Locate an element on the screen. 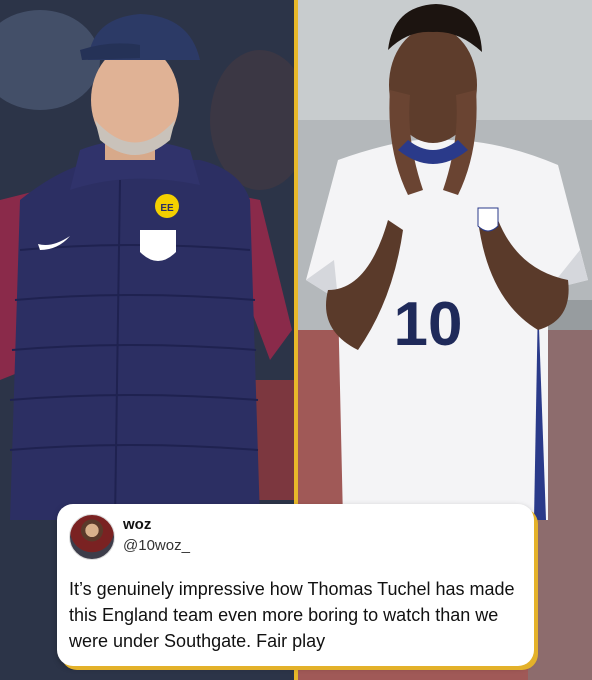 This screenshot has height=680, width=592. avatar is located at coordinates (92, 537).